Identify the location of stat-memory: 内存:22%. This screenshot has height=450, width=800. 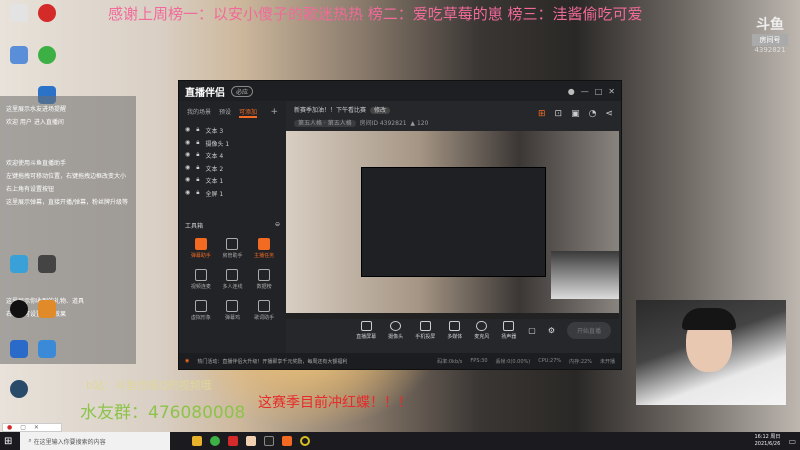
(580, 361).